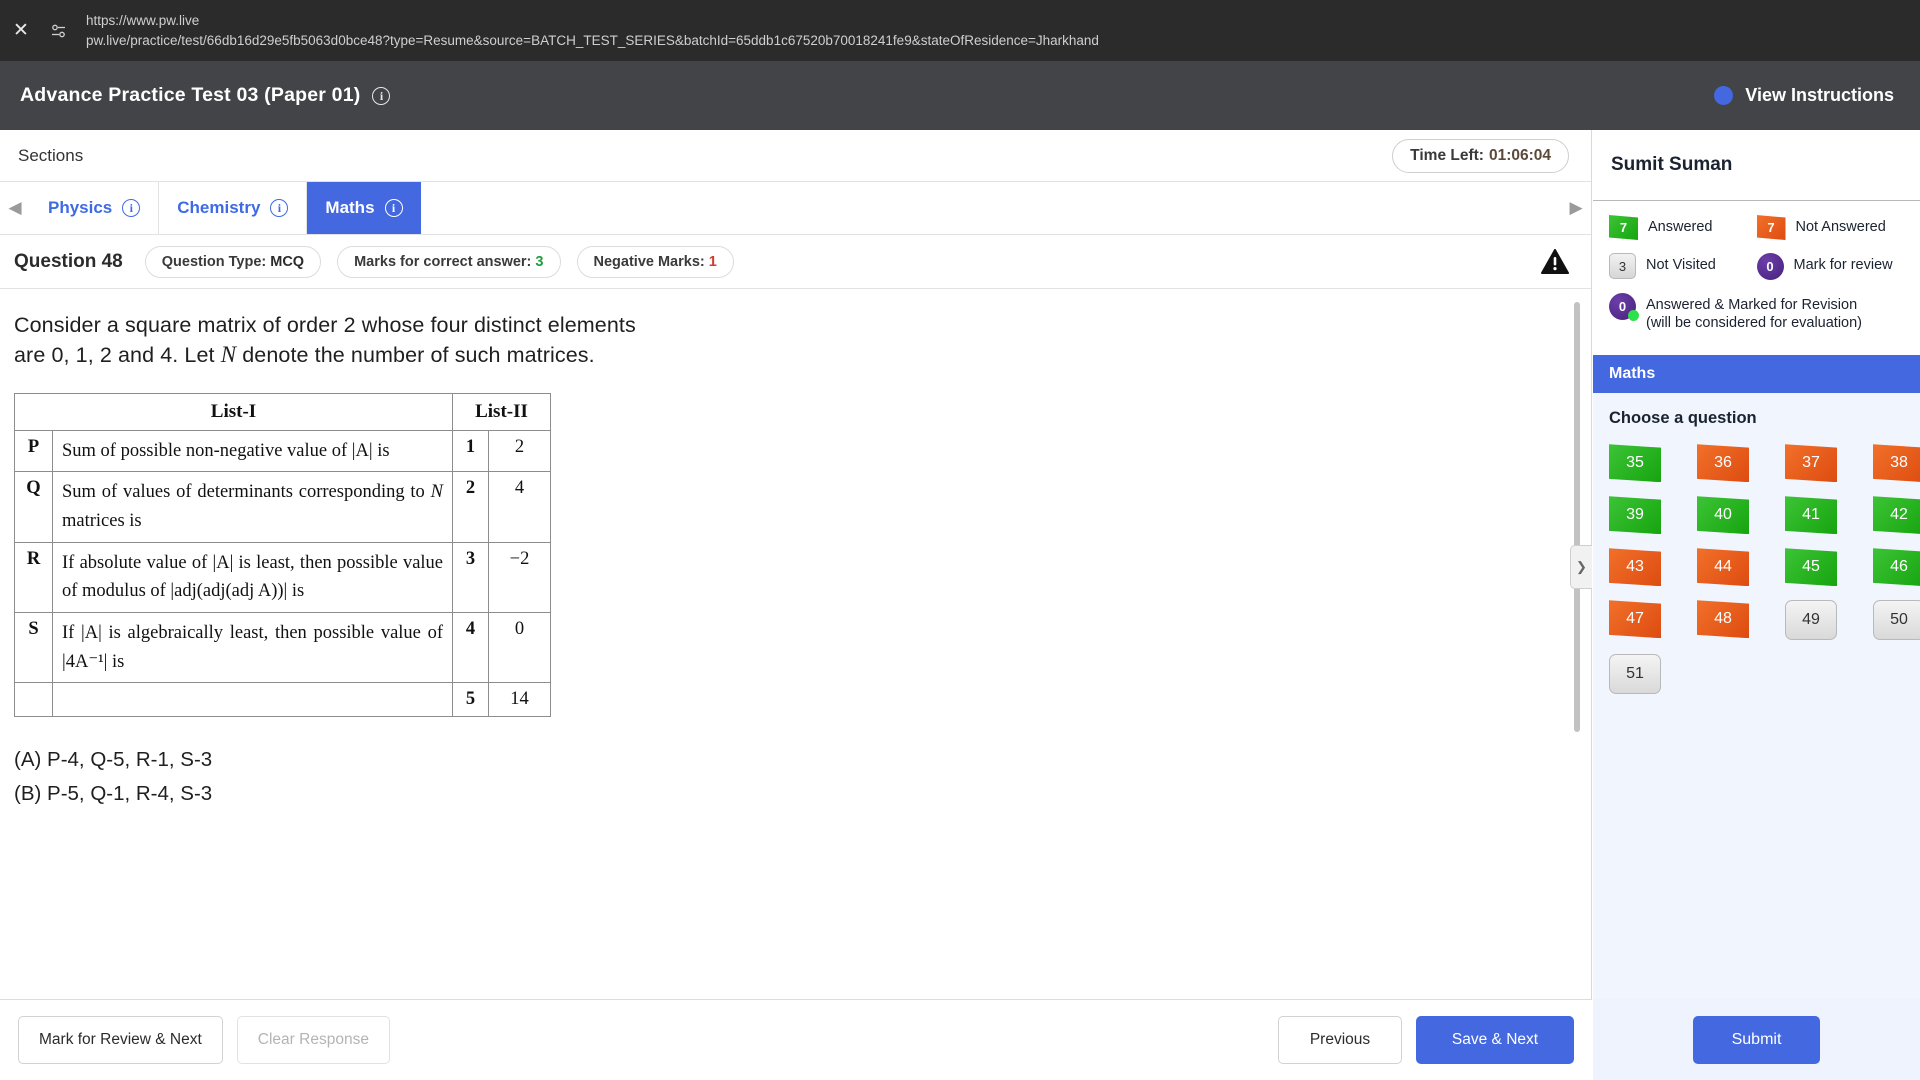  What do you see at coordinates (1811, 567) in the screenshot?
I see `palette-q-45: 45` at bounding box center [1811, 567].